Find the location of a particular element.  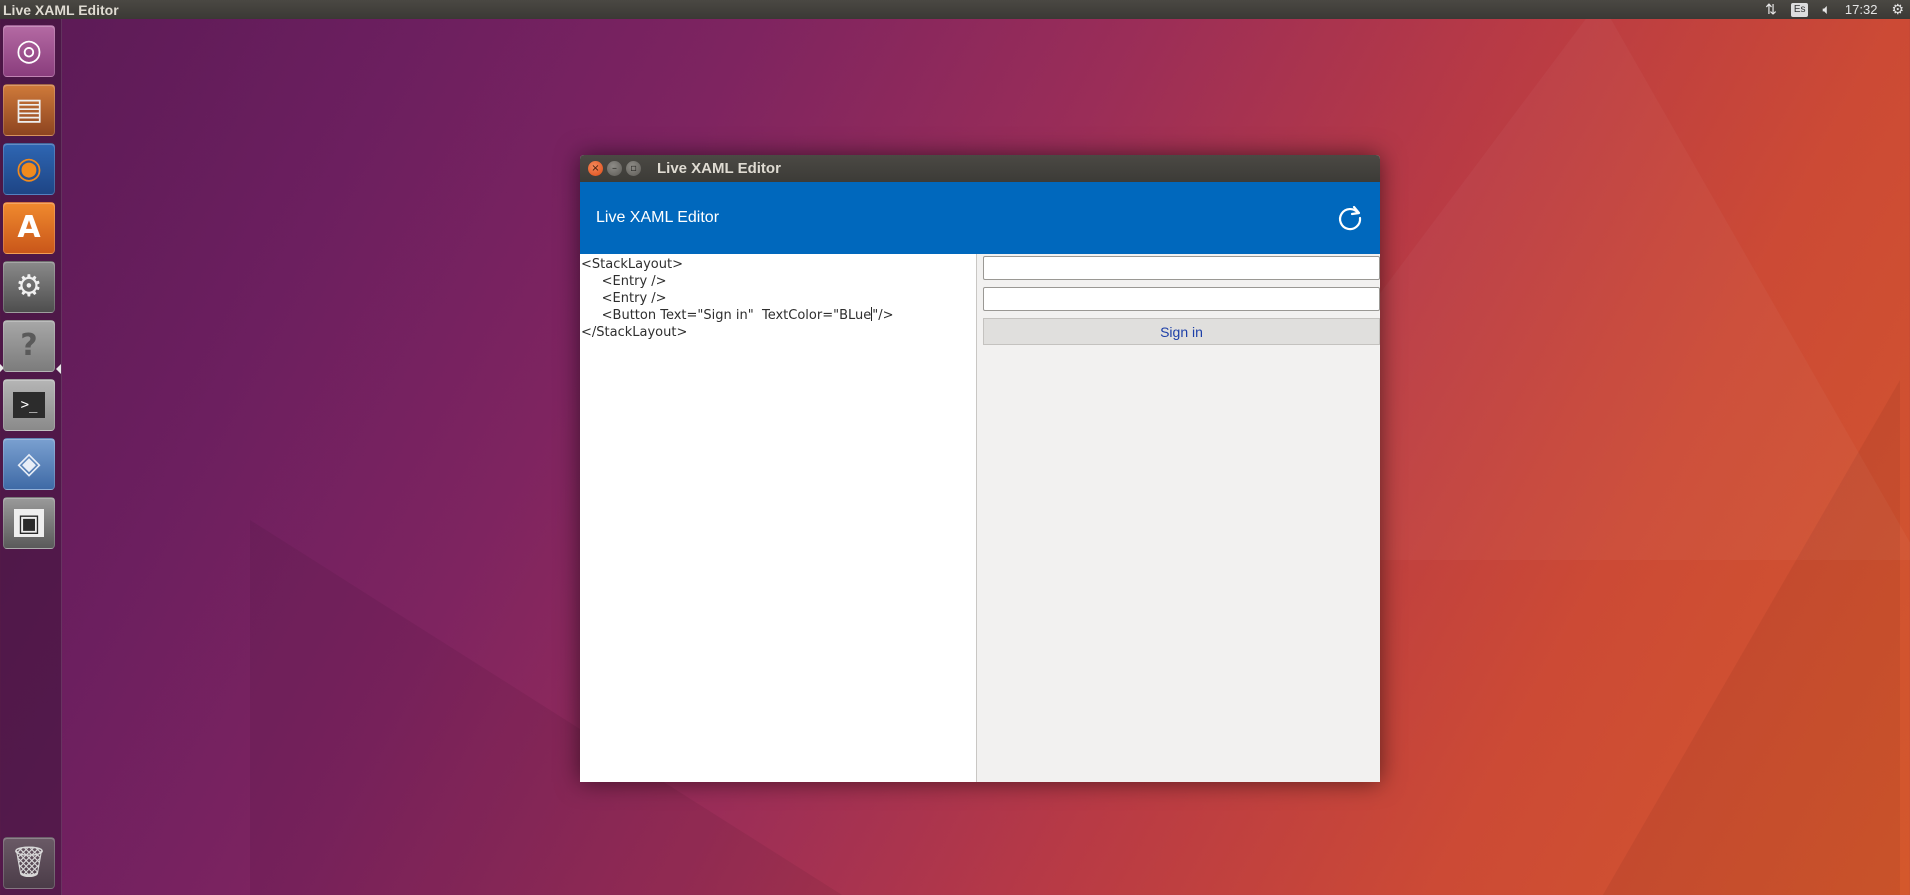

launcher-item-software-center: A is located at coordinates (29, 228).